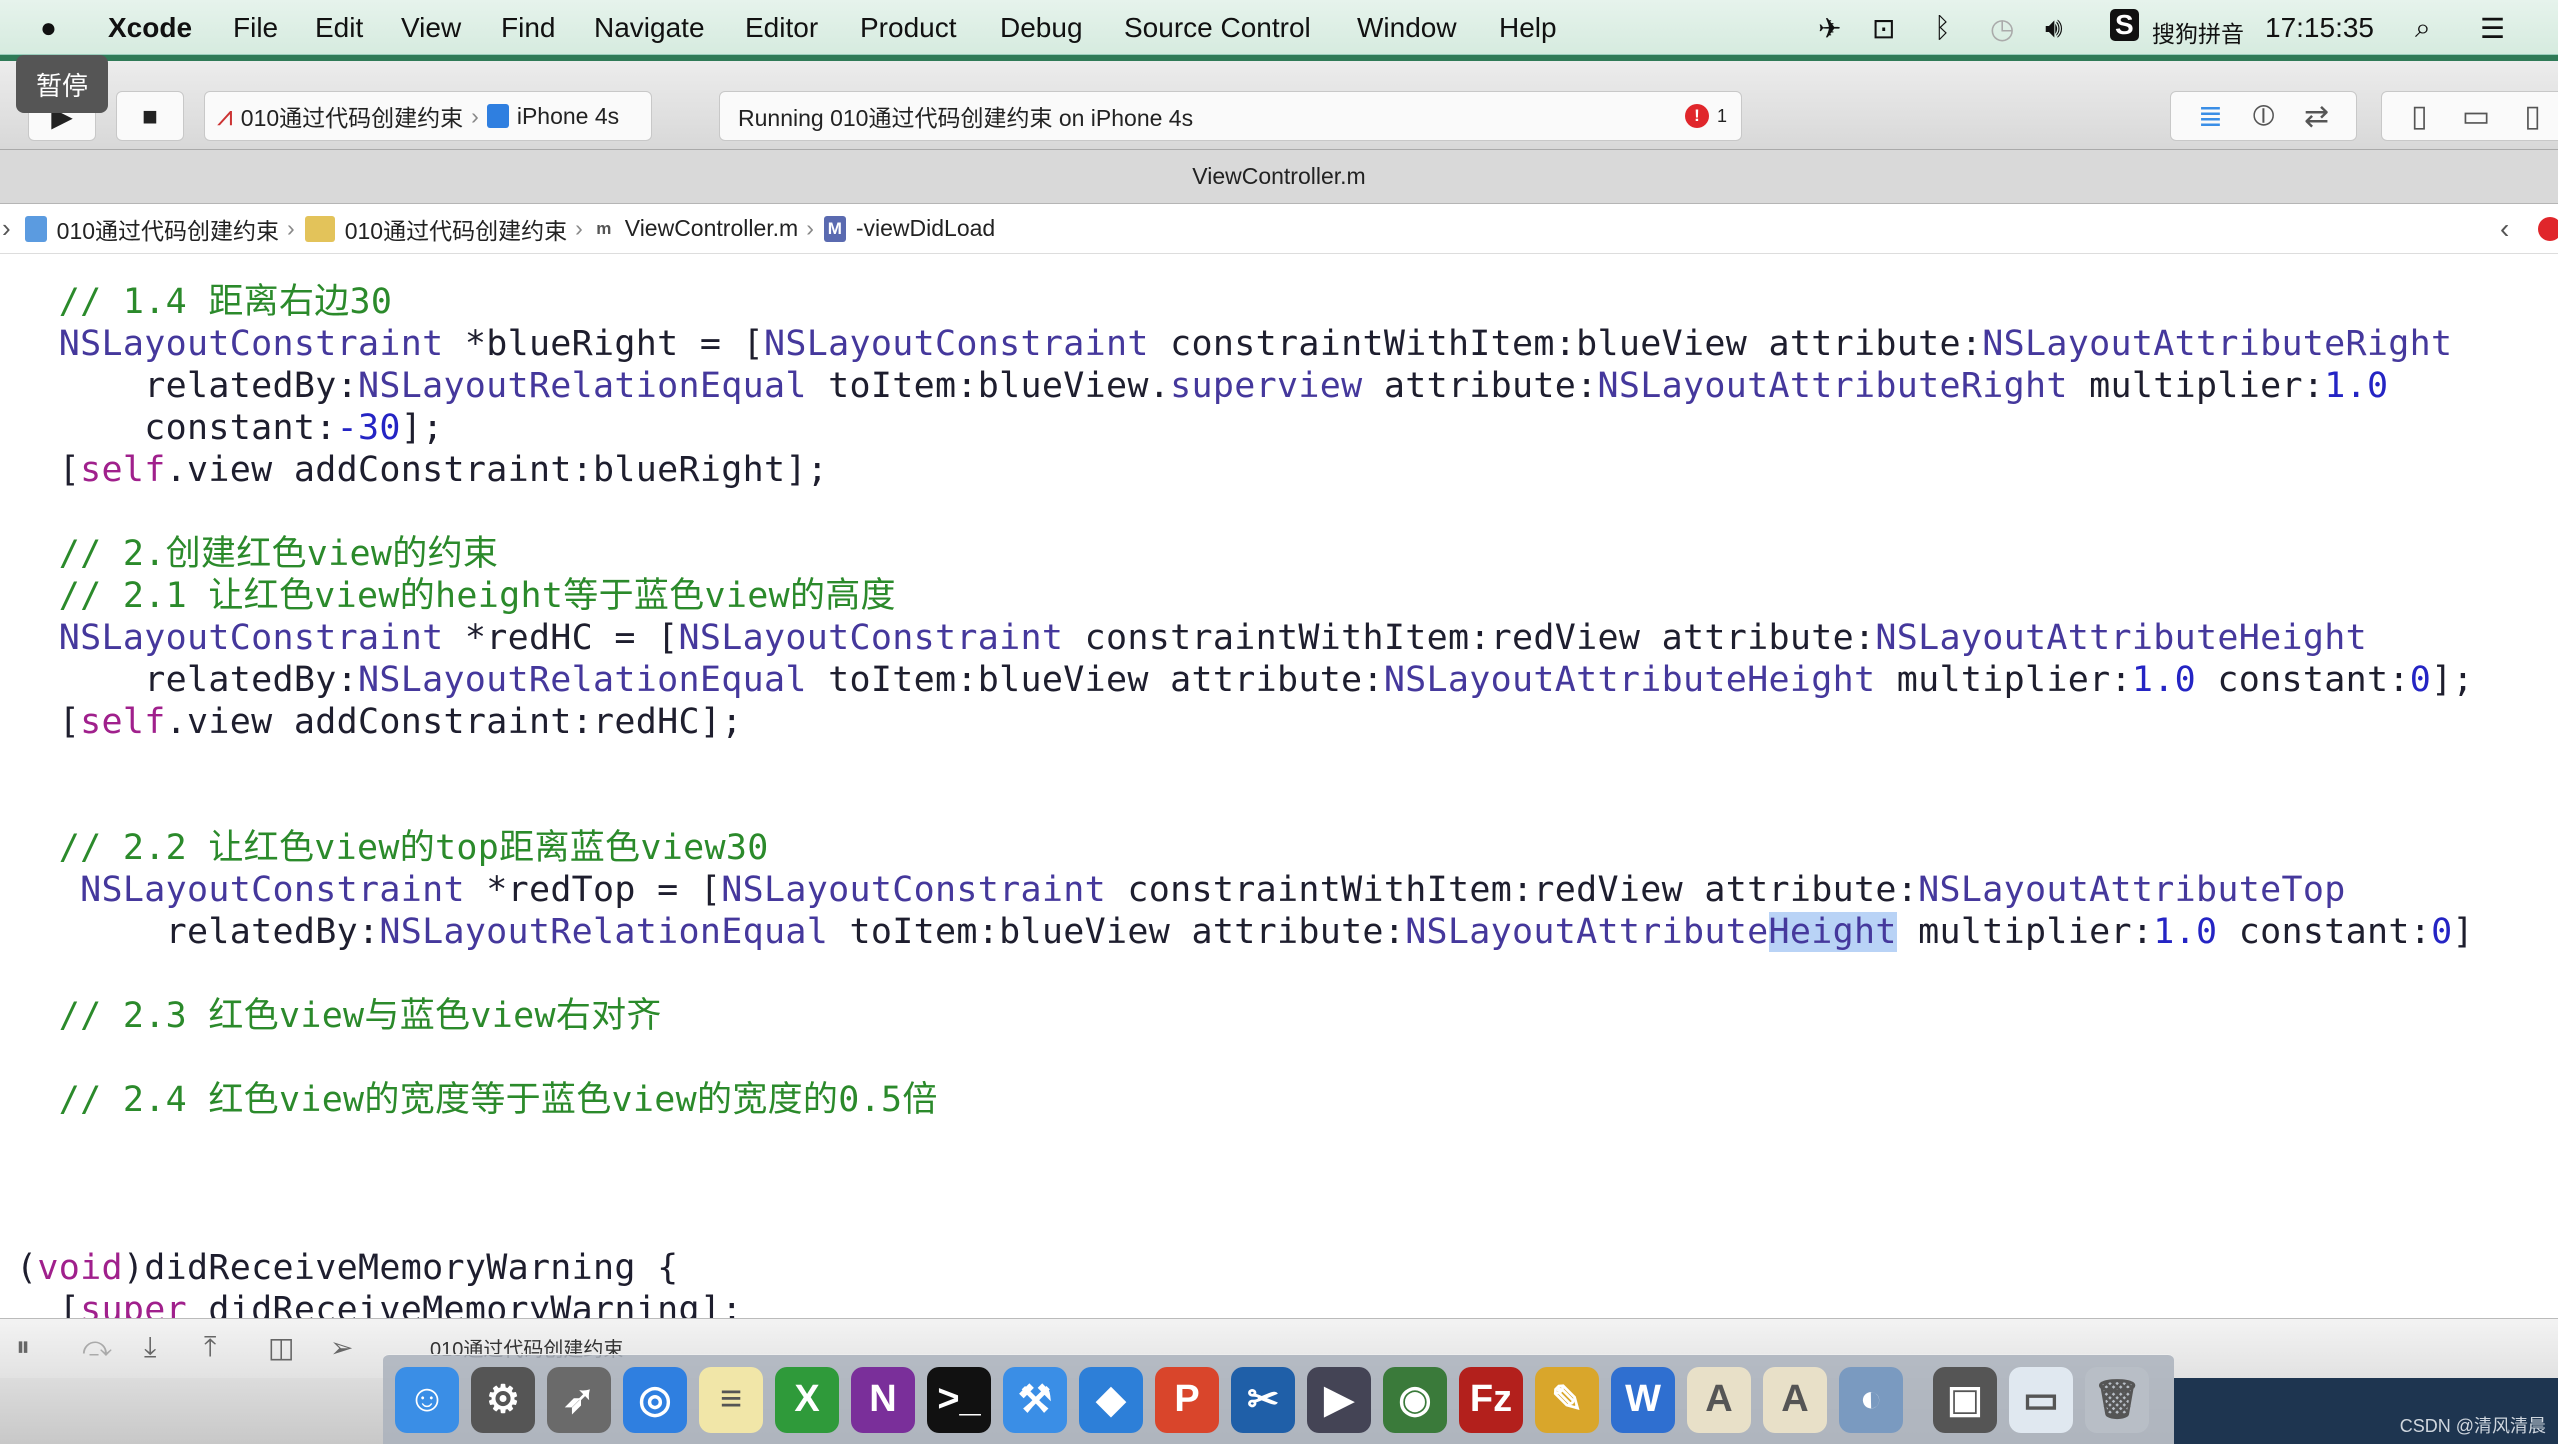 The width and height of the screenshot is (2558, 1444). What do you see at coordinates (204, 302) in the screenshot?
I see `code-line: // 1.4 距离右边30` at bounding box center [204, 302].